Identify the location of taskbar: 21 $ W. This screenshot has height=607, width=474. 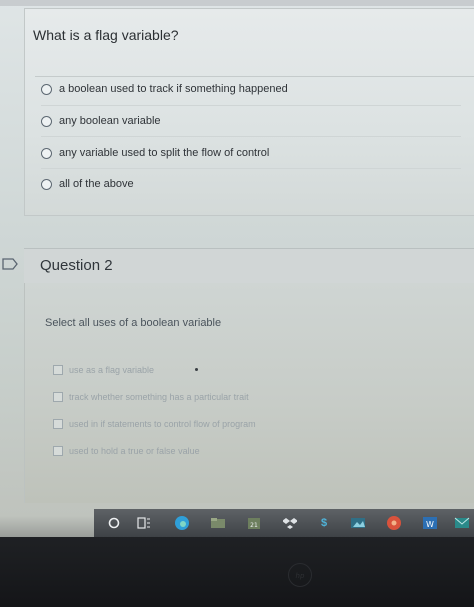
(284, 523).